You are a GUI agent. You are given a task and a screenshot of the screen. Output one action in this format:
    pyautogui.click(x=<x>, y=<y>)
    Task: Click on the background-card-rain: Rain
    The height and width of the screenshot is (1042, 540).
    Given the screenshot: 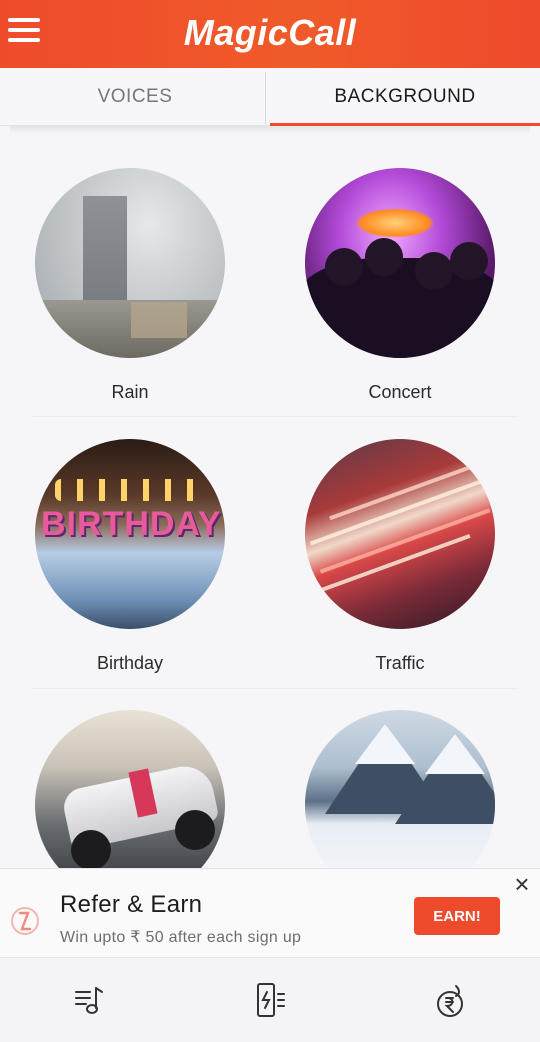 What is the action you would take?
    pyautogui.click(x=130, y=285)
    